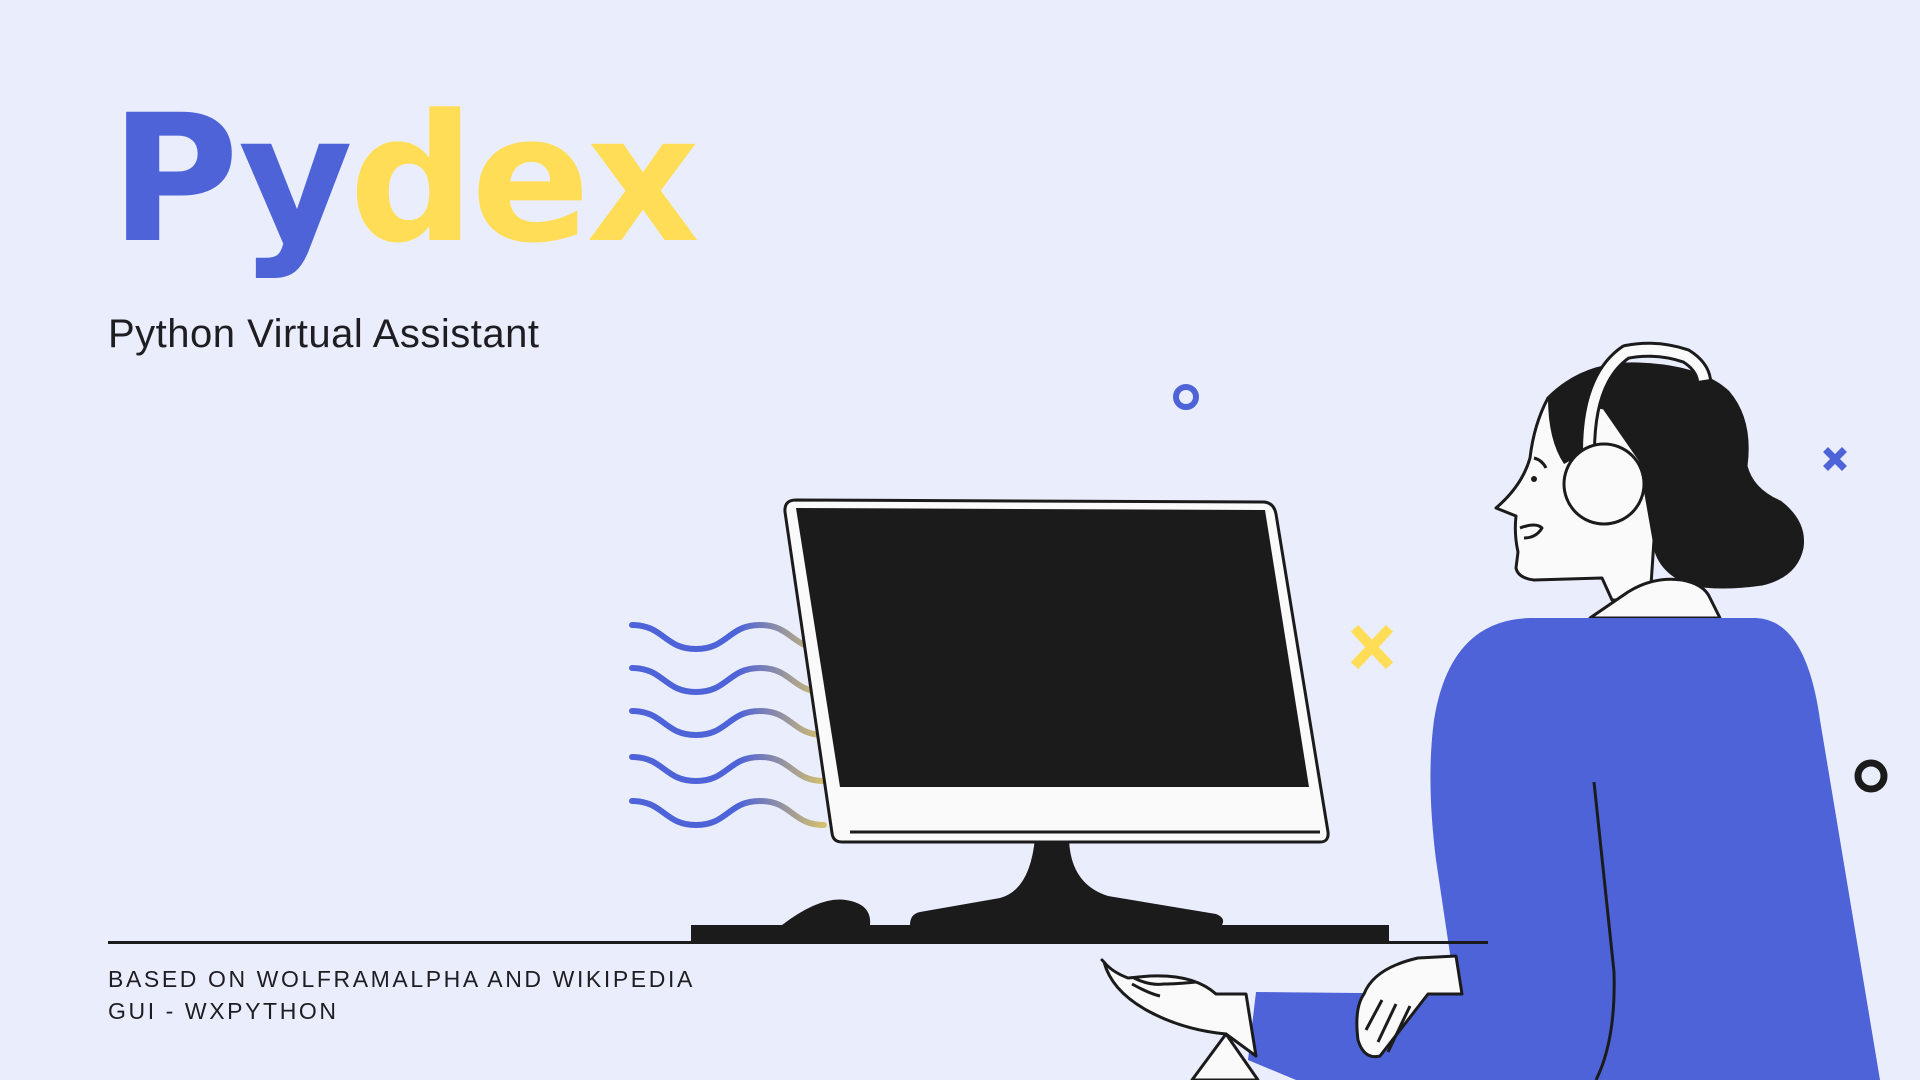 This screenshot has width=1920, height=1080. What do you see at coordinates (1186, 397) in the screenshot?
I see `ring-blue-icon` at bounding box center [1186, 397].